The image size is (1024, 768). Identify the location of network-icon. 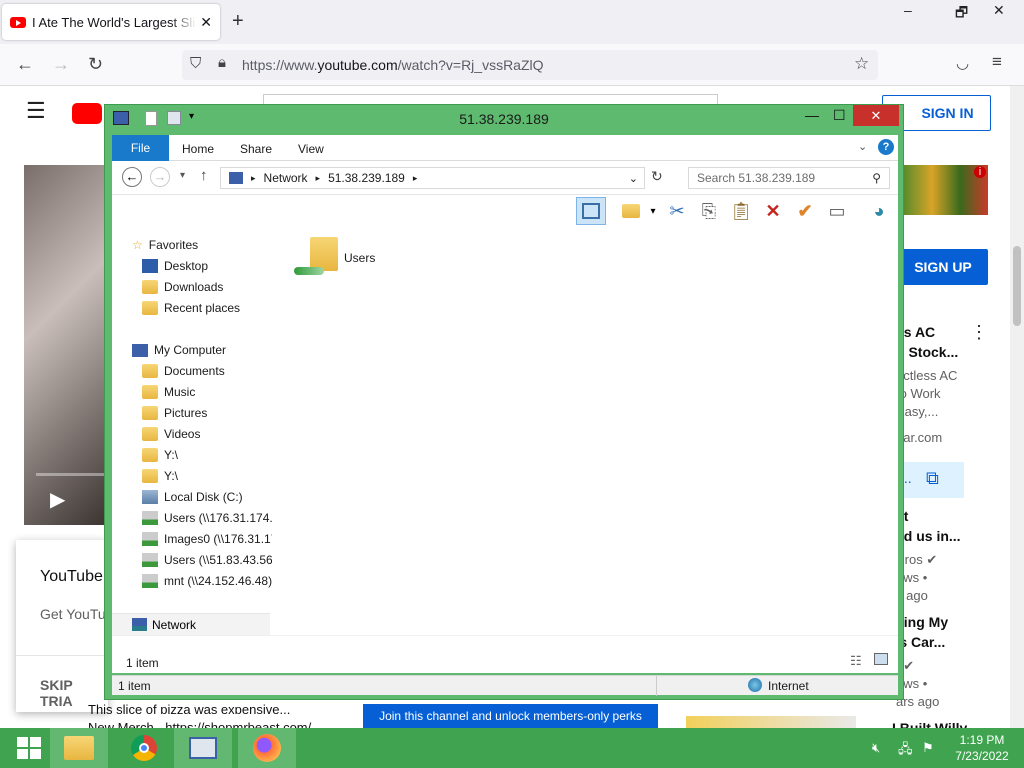
(139, 624).